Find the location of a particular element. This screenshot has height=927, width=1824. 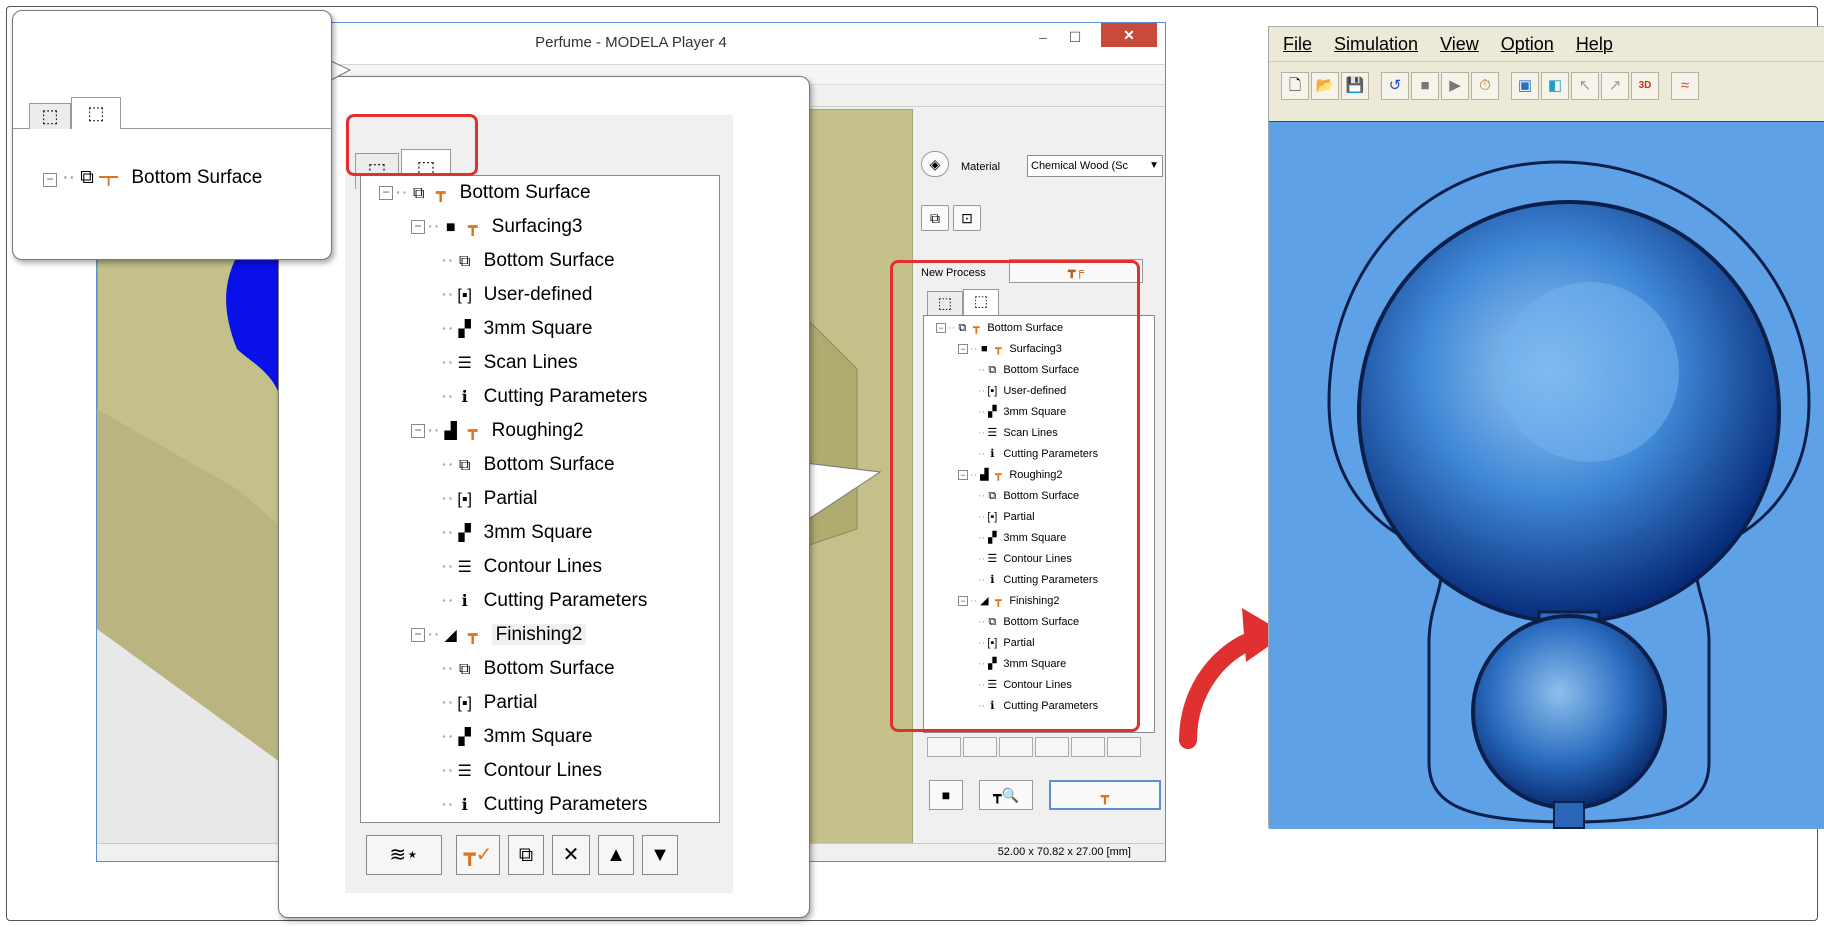

tab-process-view-callout: ⬚ is located at coordinates (96, 113).